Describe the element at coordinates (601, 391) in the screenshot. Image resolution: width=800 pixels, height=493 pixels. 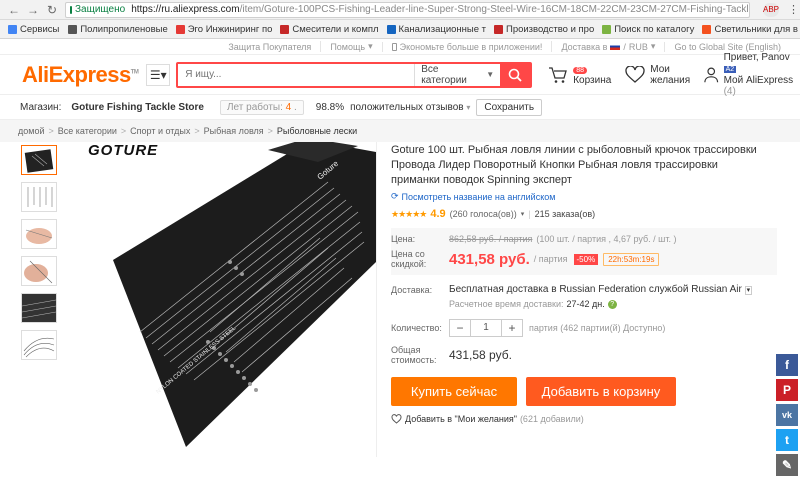
I see `add-to-cart-button: Добавить в корзину` at that location.